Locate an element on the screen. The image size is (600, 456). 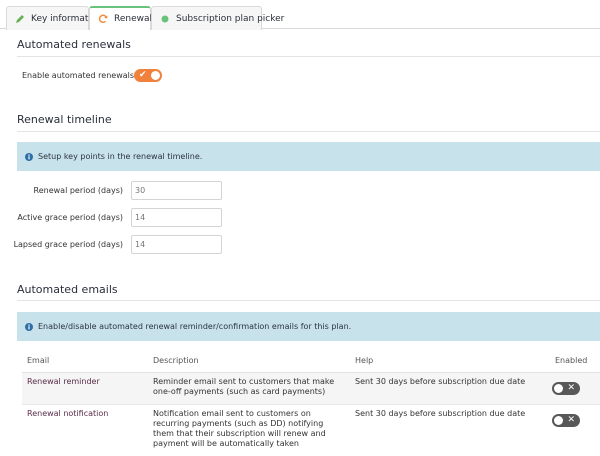
column-header-help: Help is located at coordinates (450, 361).